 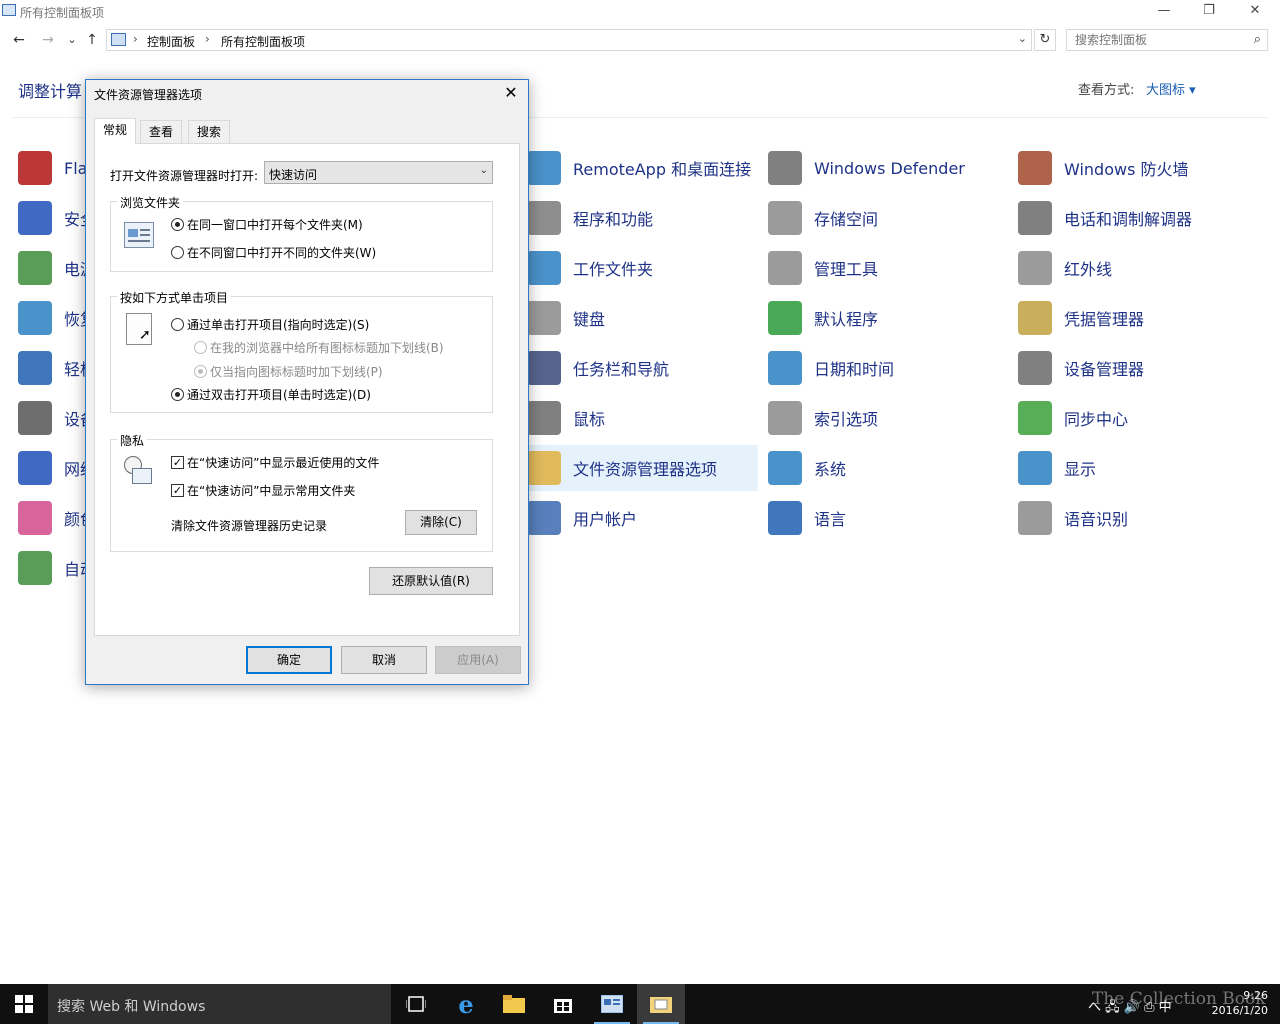 I want to click on taskbar-edge: e, so click(x=466, y=1004).